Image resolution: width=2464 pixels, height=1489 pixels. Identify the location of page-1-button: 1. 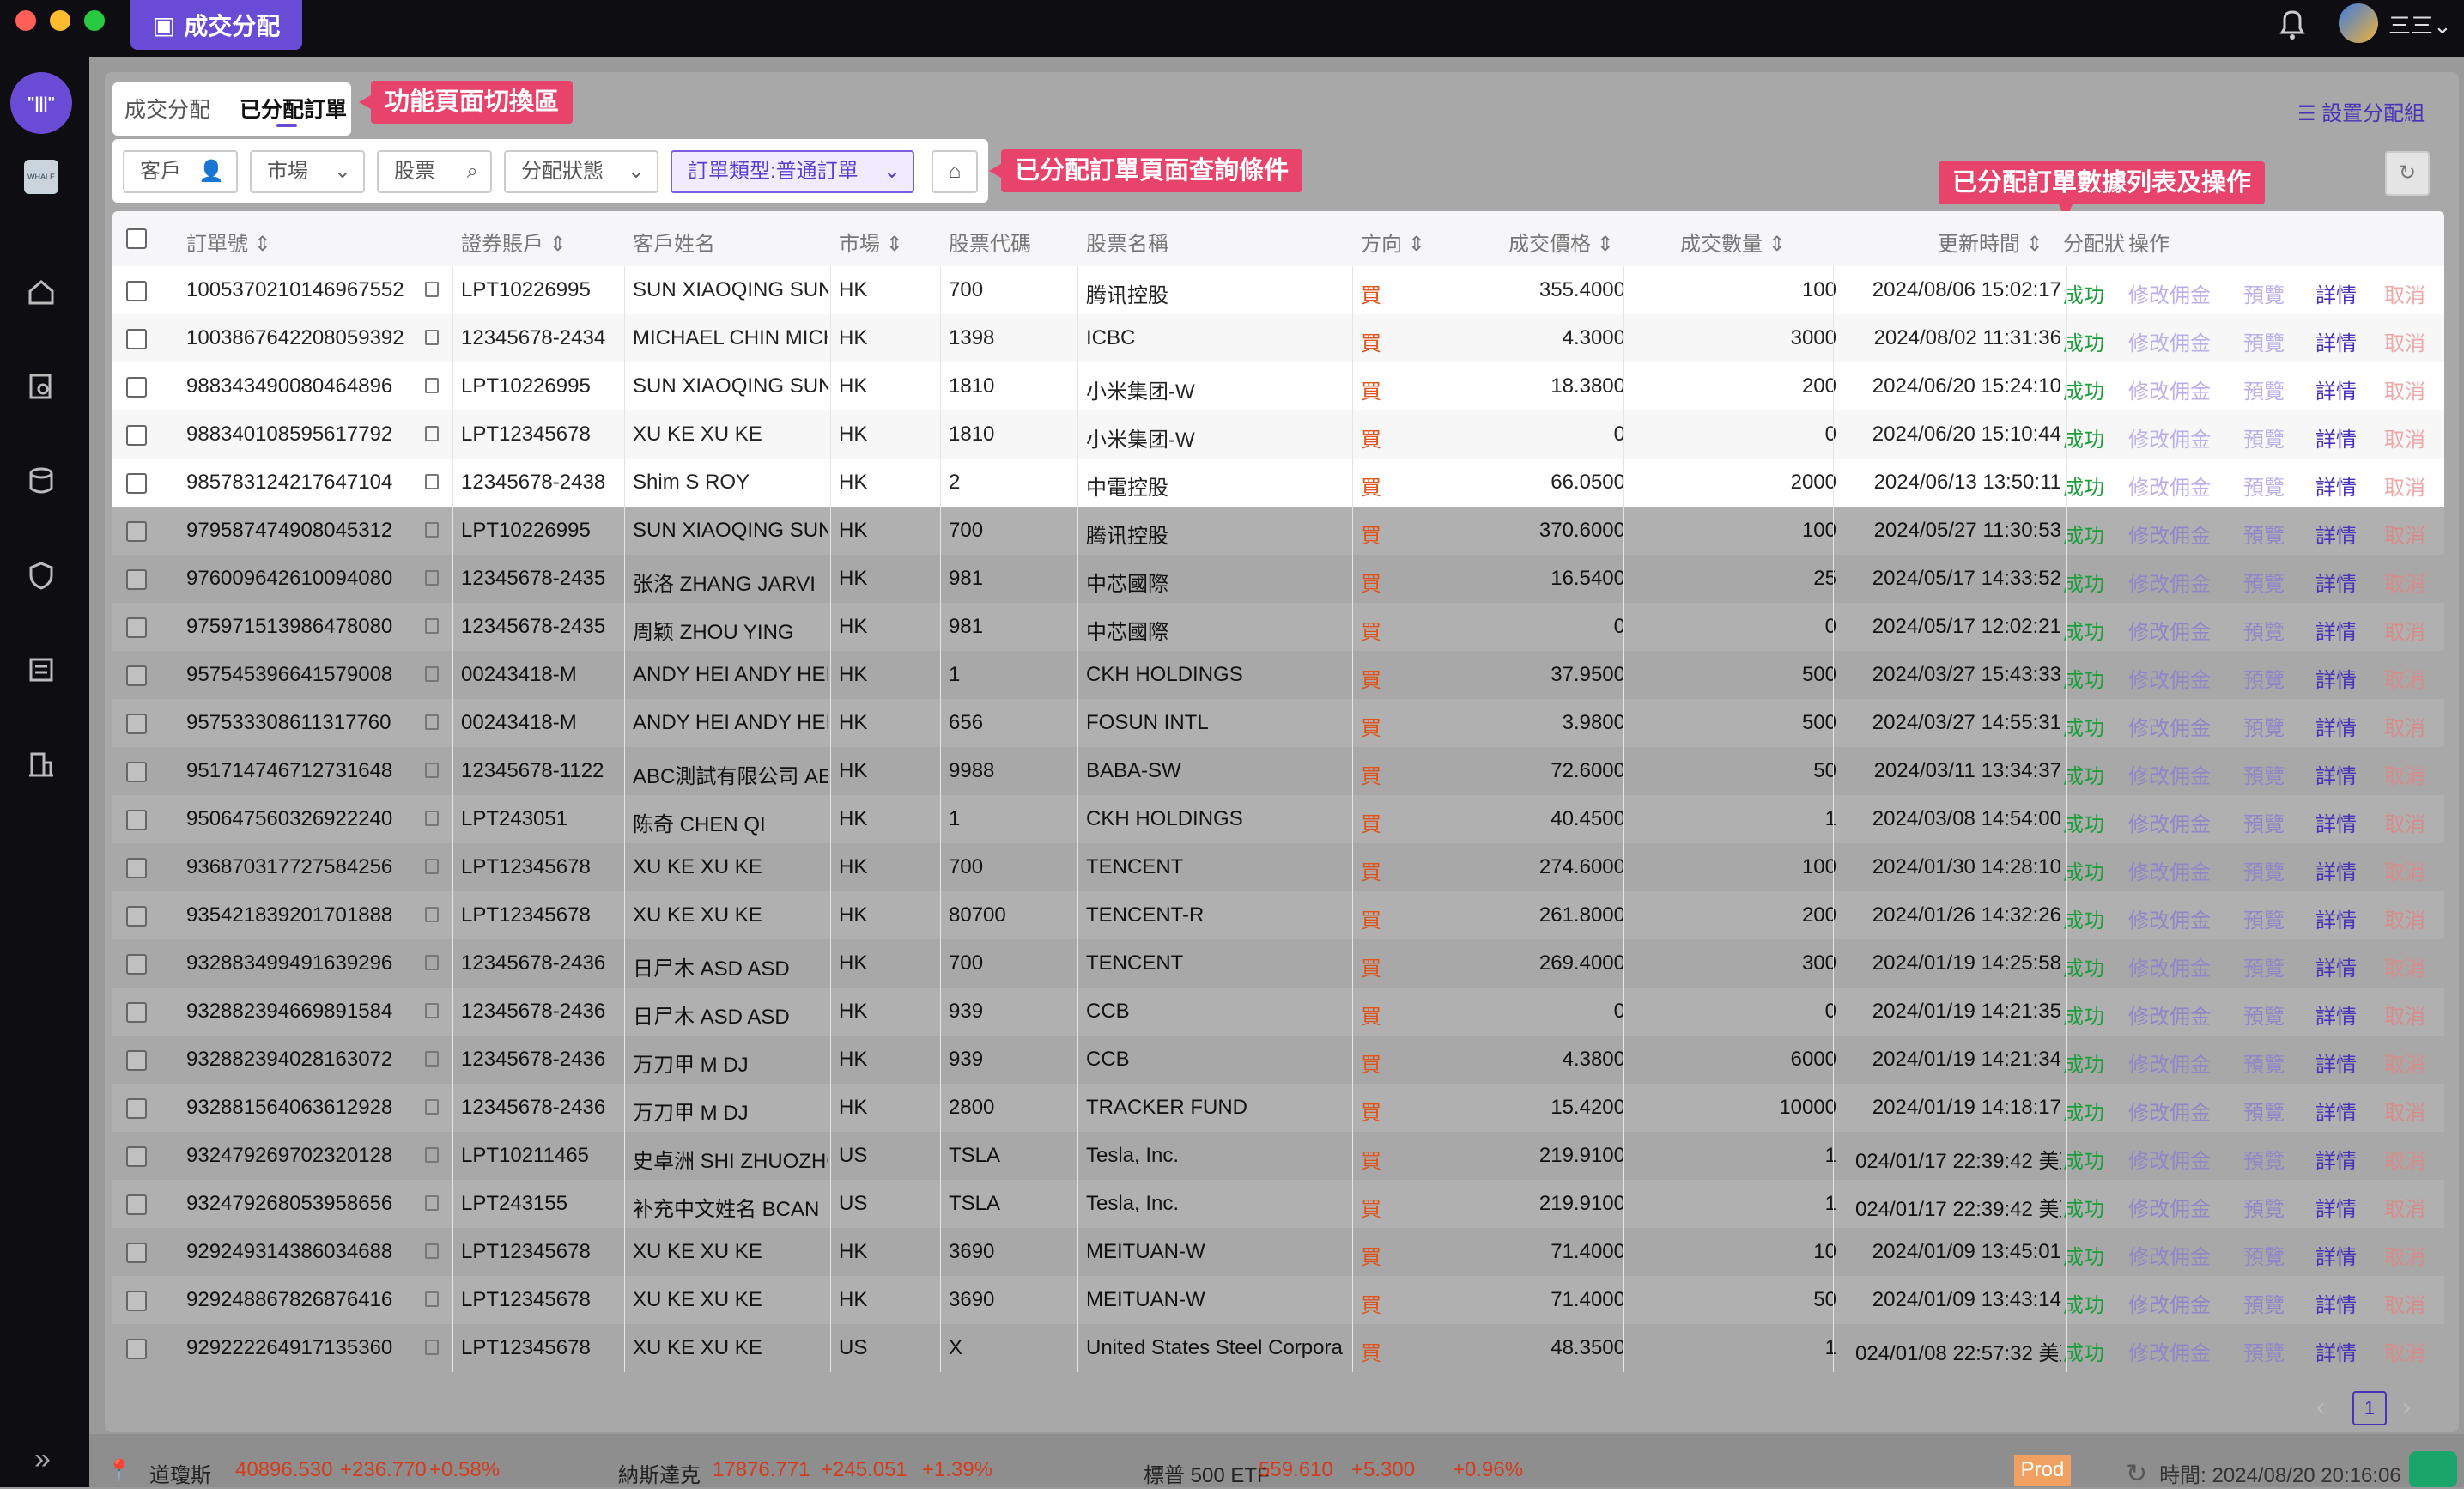
(2369, 1408).